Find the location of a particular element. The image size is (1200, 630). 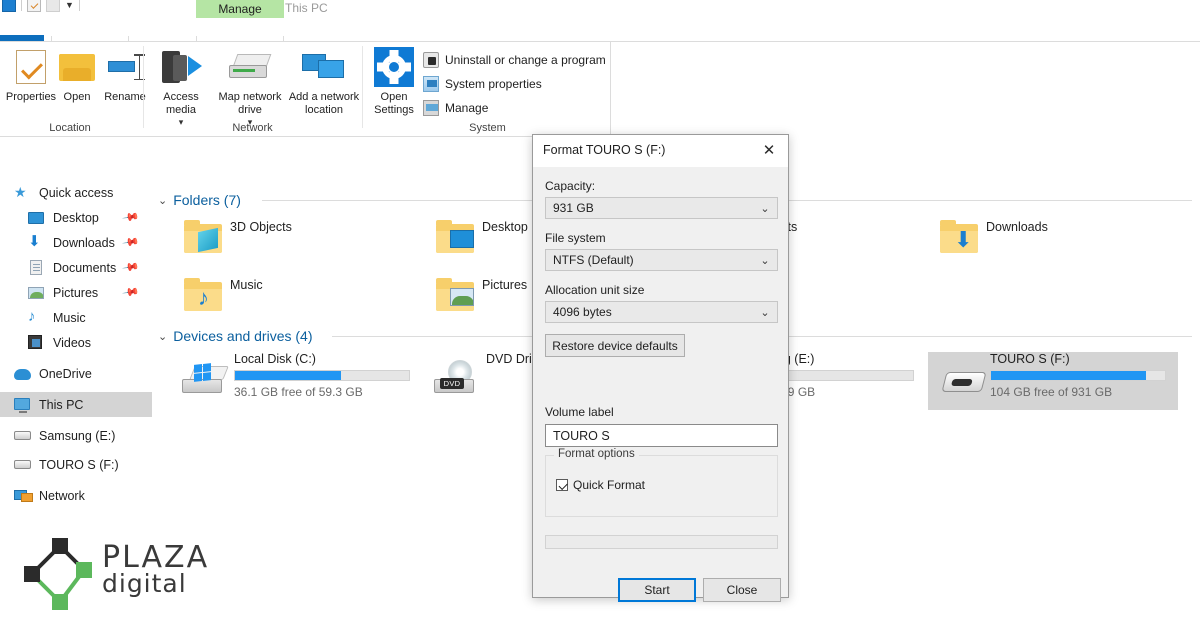

add-network-location-button: Add a network location is located at coordinates (324, 81).